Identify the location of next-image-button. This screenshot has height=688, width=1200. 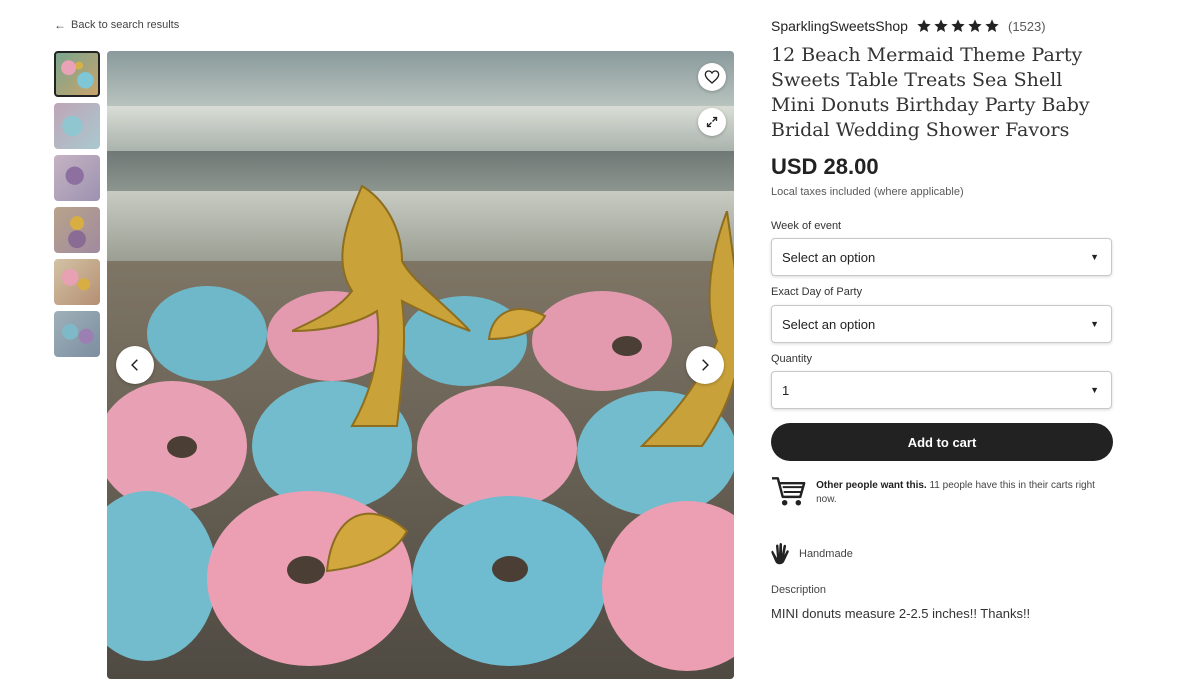
(705, 365).